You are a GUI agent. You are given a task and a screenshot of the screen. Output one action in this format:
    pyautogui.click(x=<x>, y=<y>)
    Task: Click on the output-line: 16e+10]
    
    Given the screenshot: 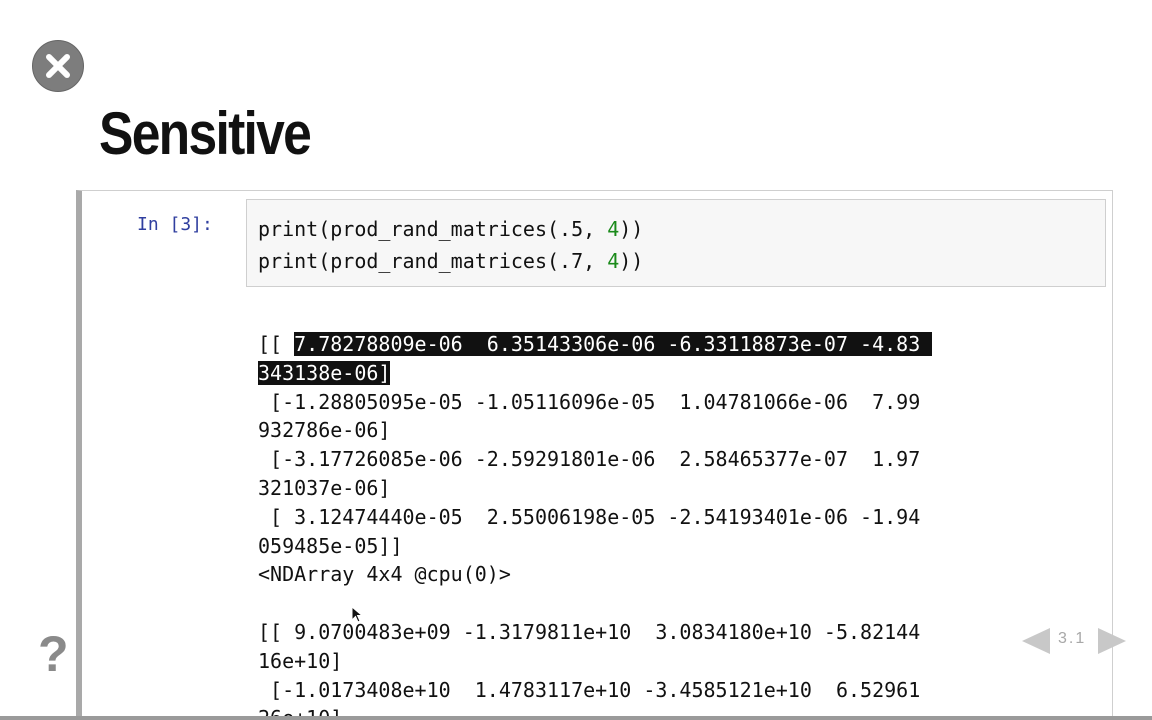 What is the action you would take?
    pyautogui.click(x=300, y=660)
    